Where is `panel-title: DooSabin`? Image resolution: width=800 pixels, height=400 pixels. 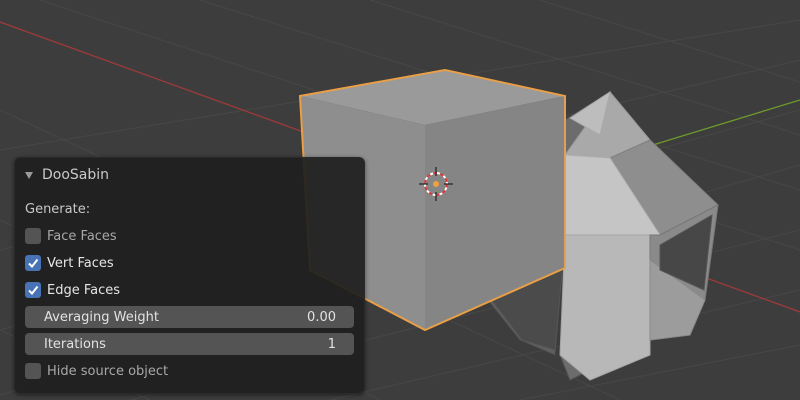 panel-title: DooSabin is located at coordinates (76, 175).